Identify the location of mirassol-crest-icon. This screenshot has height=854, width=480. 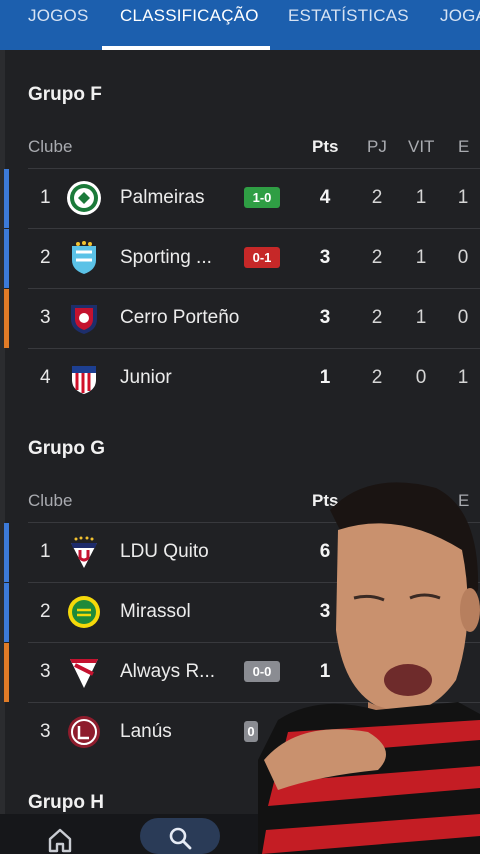
(84, 612).